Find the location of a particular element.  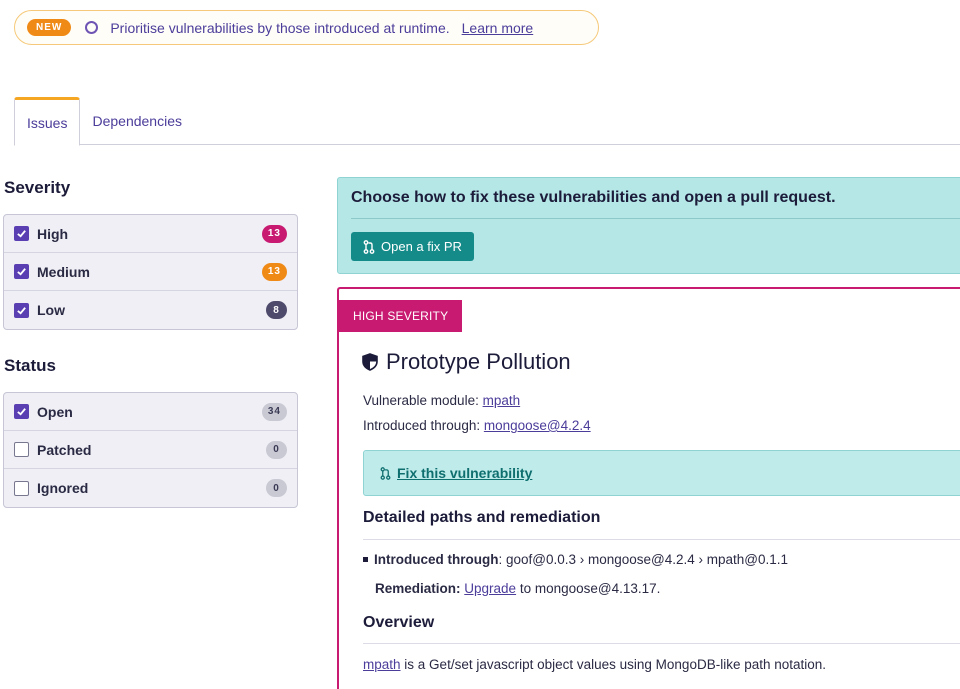

bullet is located at coordinates (365, 559).